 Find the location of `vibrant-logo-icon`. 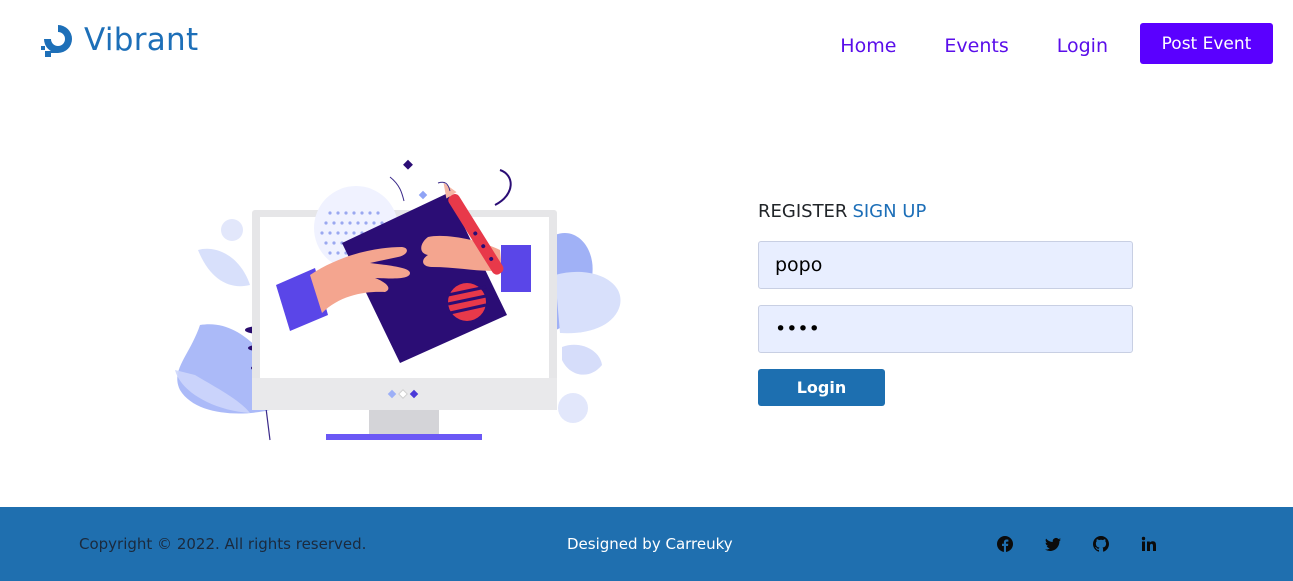

vibrant-logo-icon is located at coordinates (56, 41).